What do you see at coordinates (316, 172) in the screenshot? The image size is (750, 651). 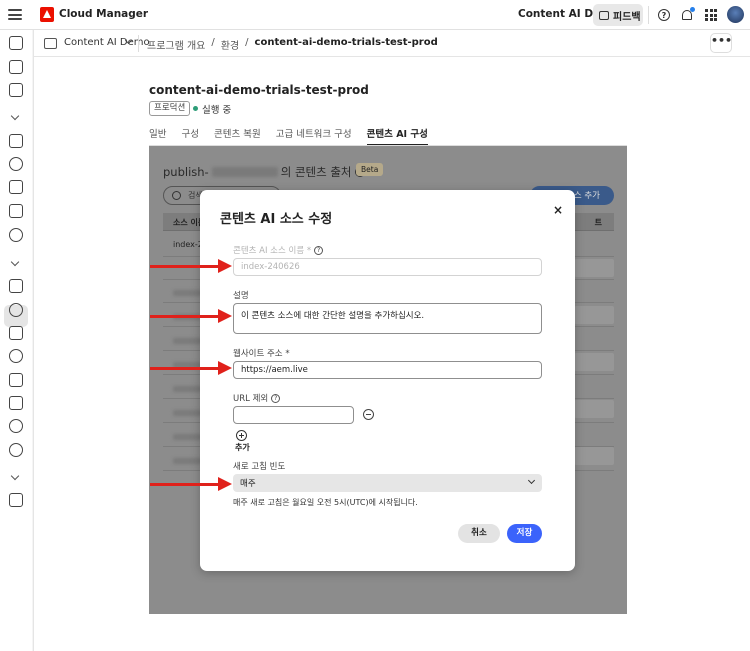 I see `panel-title-suffix: 의 콘텐츠 출처` at bounding box center [316, 172].